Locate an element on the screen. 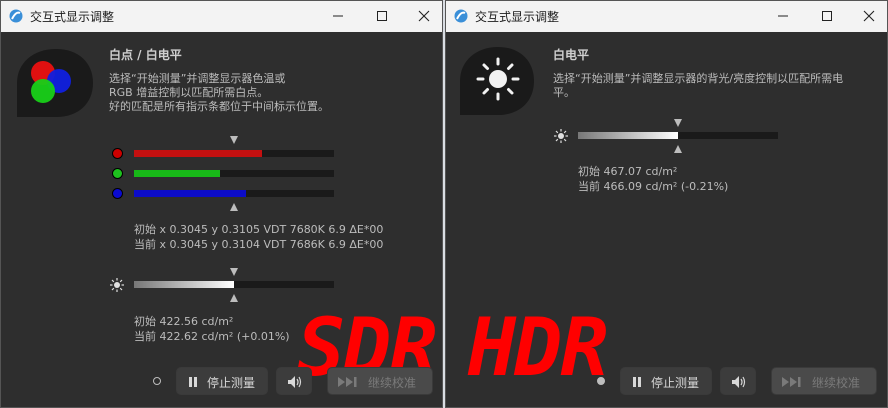  whitepoint-current: 当前 x 0.3045 y 0.3104 VDT 7686K 6.9 ΔE*00 is located at coordinates (259, 244).